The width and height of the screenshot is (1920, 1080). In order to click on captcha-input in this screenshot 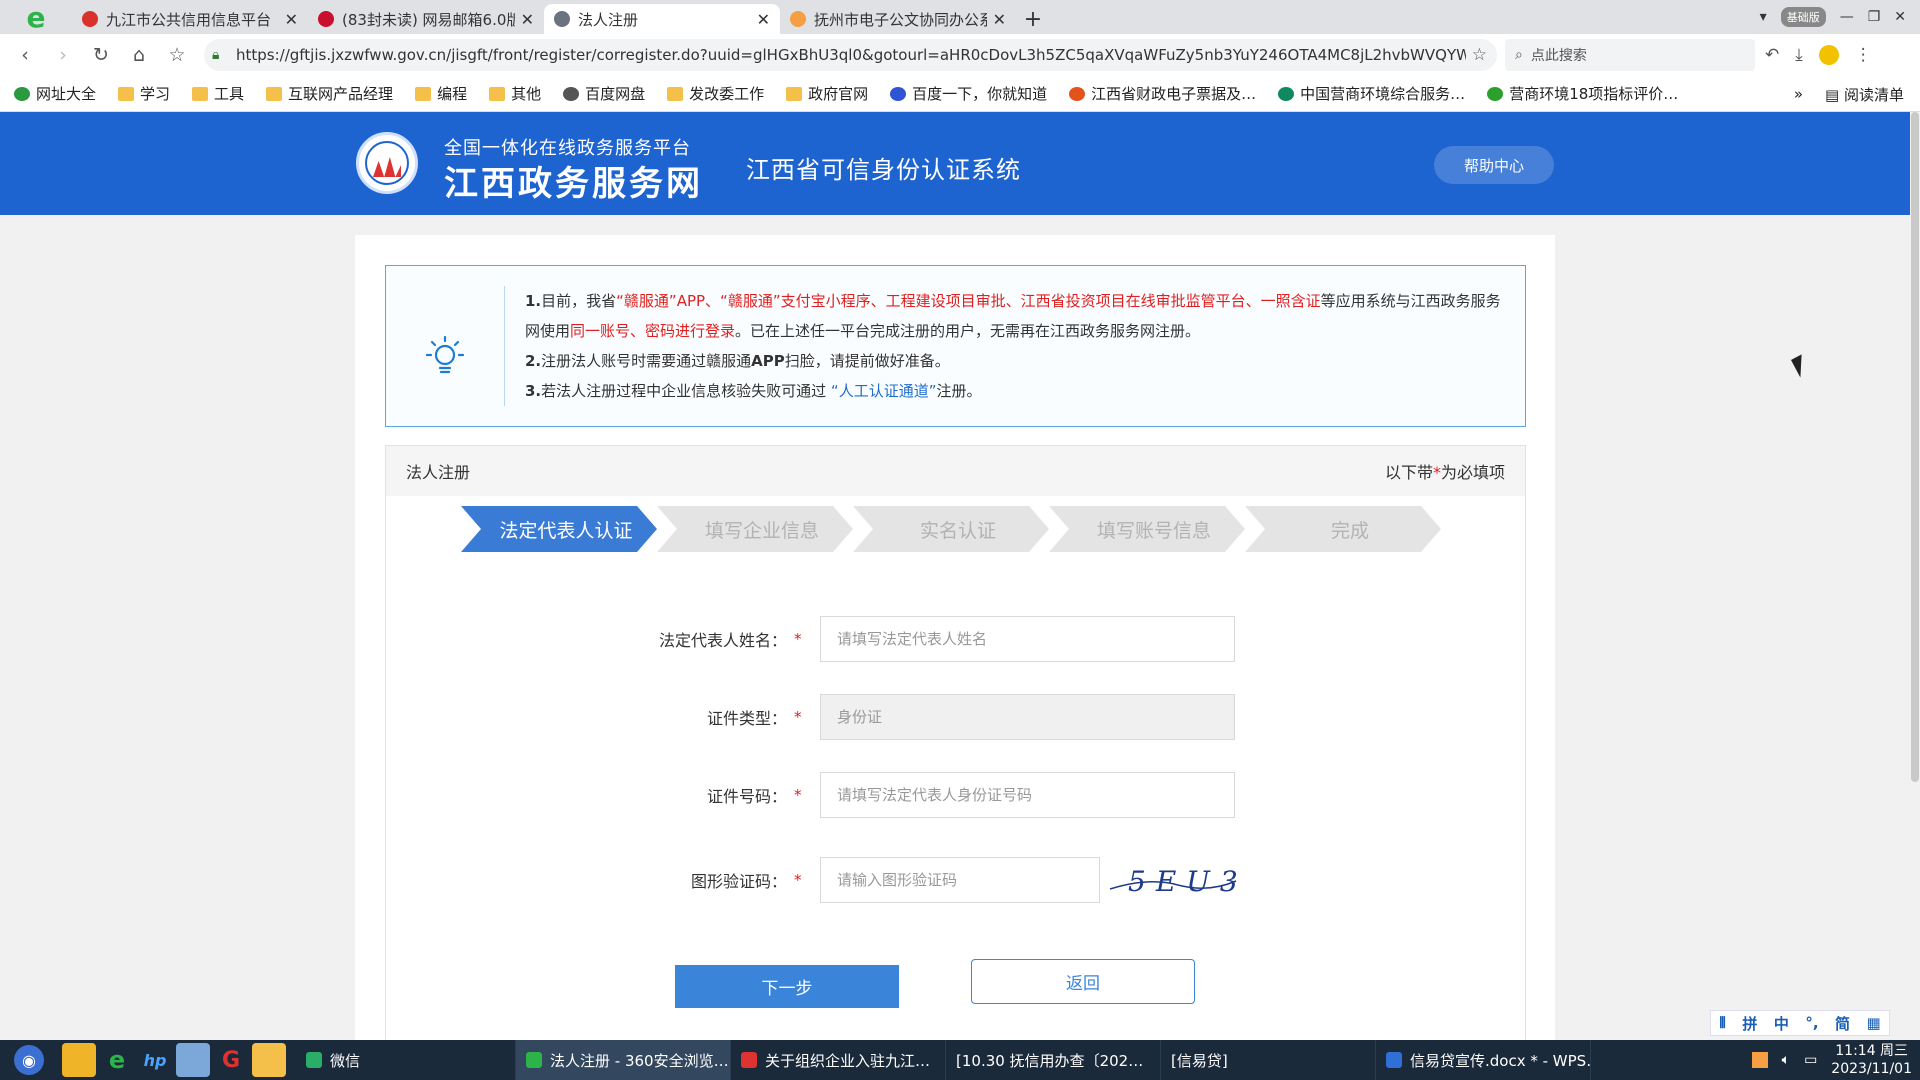, I will do `click(960, 880)`.